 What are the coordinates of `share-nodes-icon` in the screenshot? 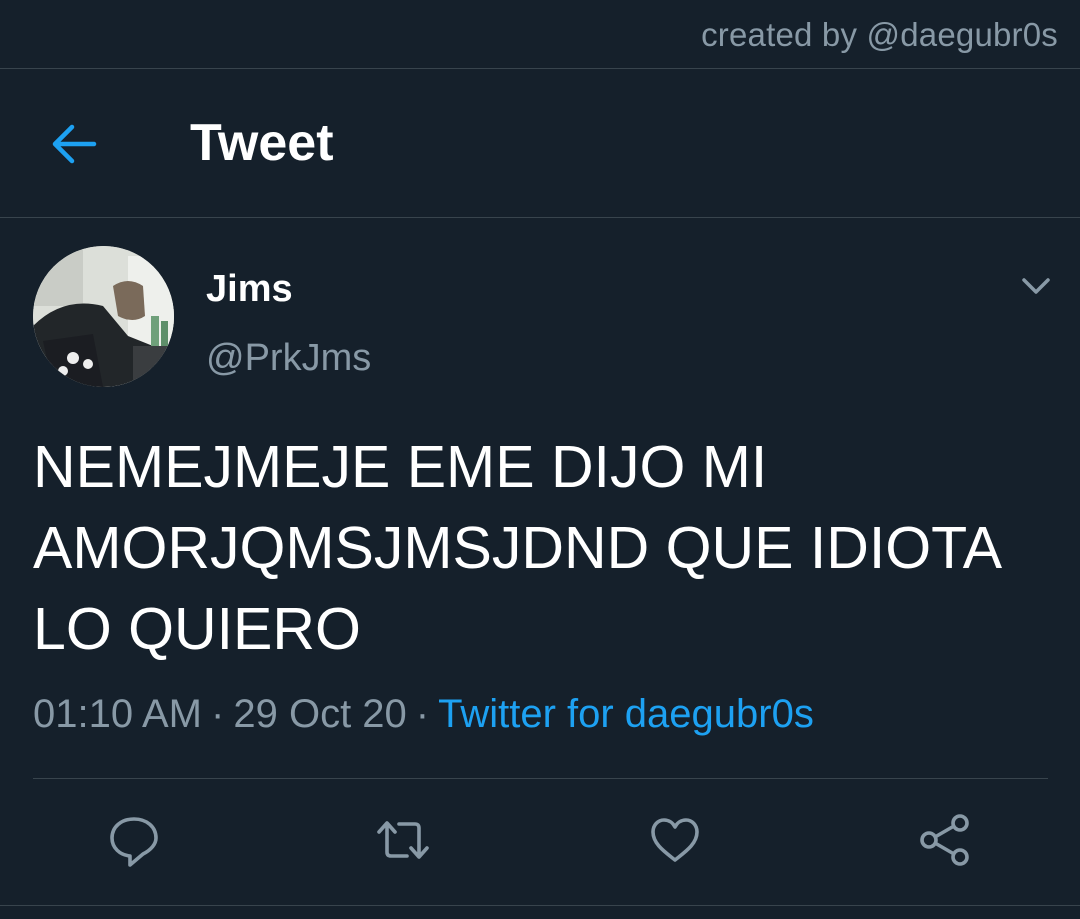 It's located at (944, 840).